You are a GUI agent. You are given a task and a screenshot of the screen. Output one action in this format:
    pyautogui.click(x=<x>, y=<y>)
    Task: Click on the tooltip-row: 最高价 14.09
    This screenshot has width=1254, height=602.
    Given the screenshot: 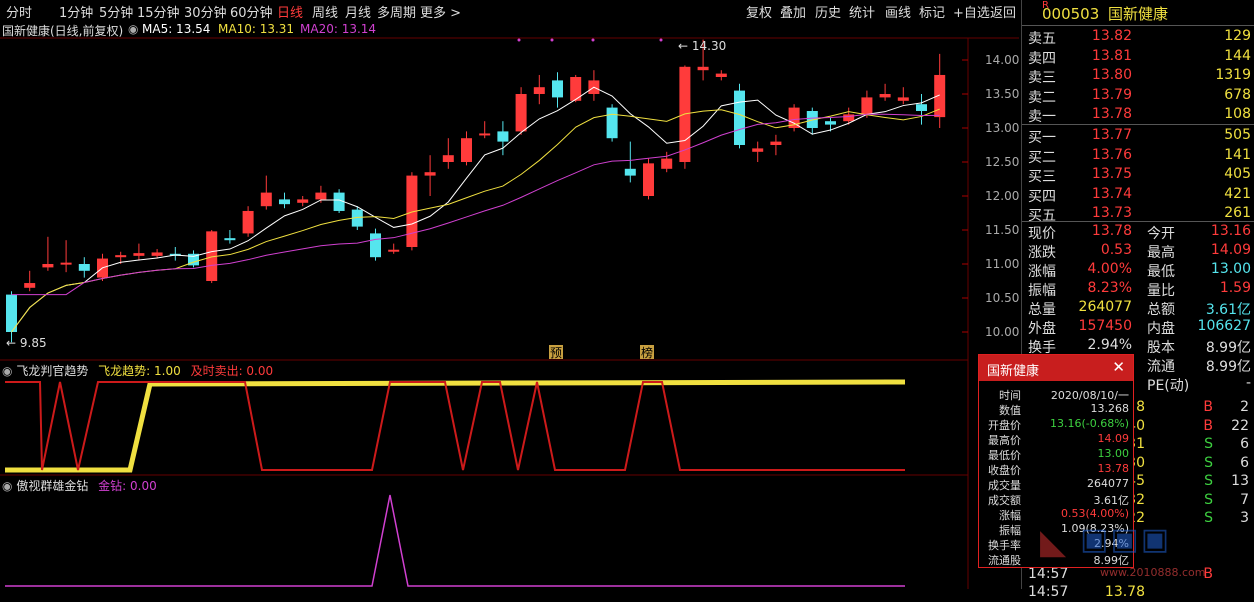 What is the action you would take?
    pyautogui.click(x=1056, y=439)
    